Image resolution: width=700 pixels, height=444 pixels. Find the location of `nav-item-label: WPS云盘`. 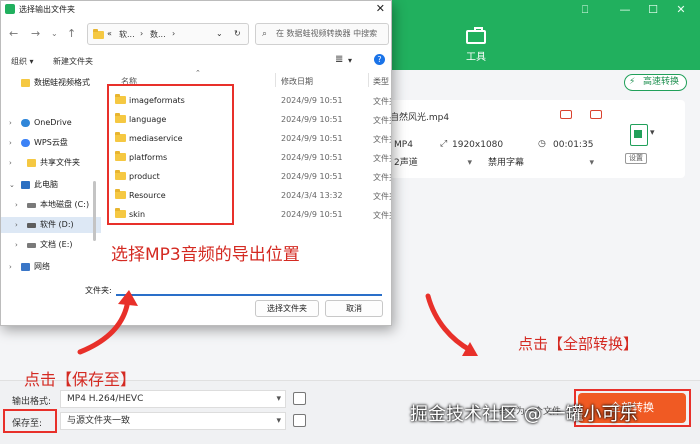

nav-item-label: WPS云盘 is located at coordinates (51, 142).